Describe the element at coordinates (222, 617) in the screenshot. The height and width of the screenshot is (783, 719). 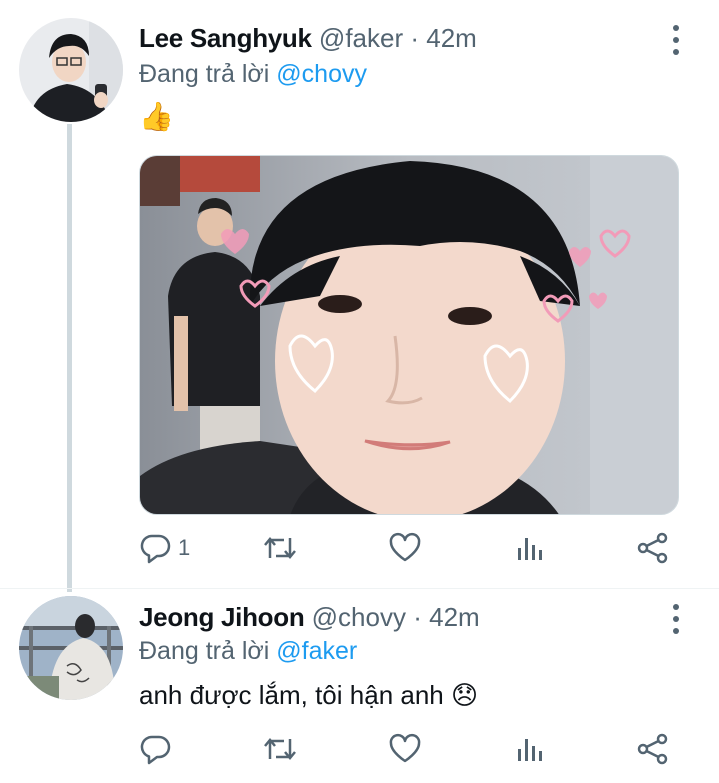
I see `display-name: Jeong Jihoon` at that location.